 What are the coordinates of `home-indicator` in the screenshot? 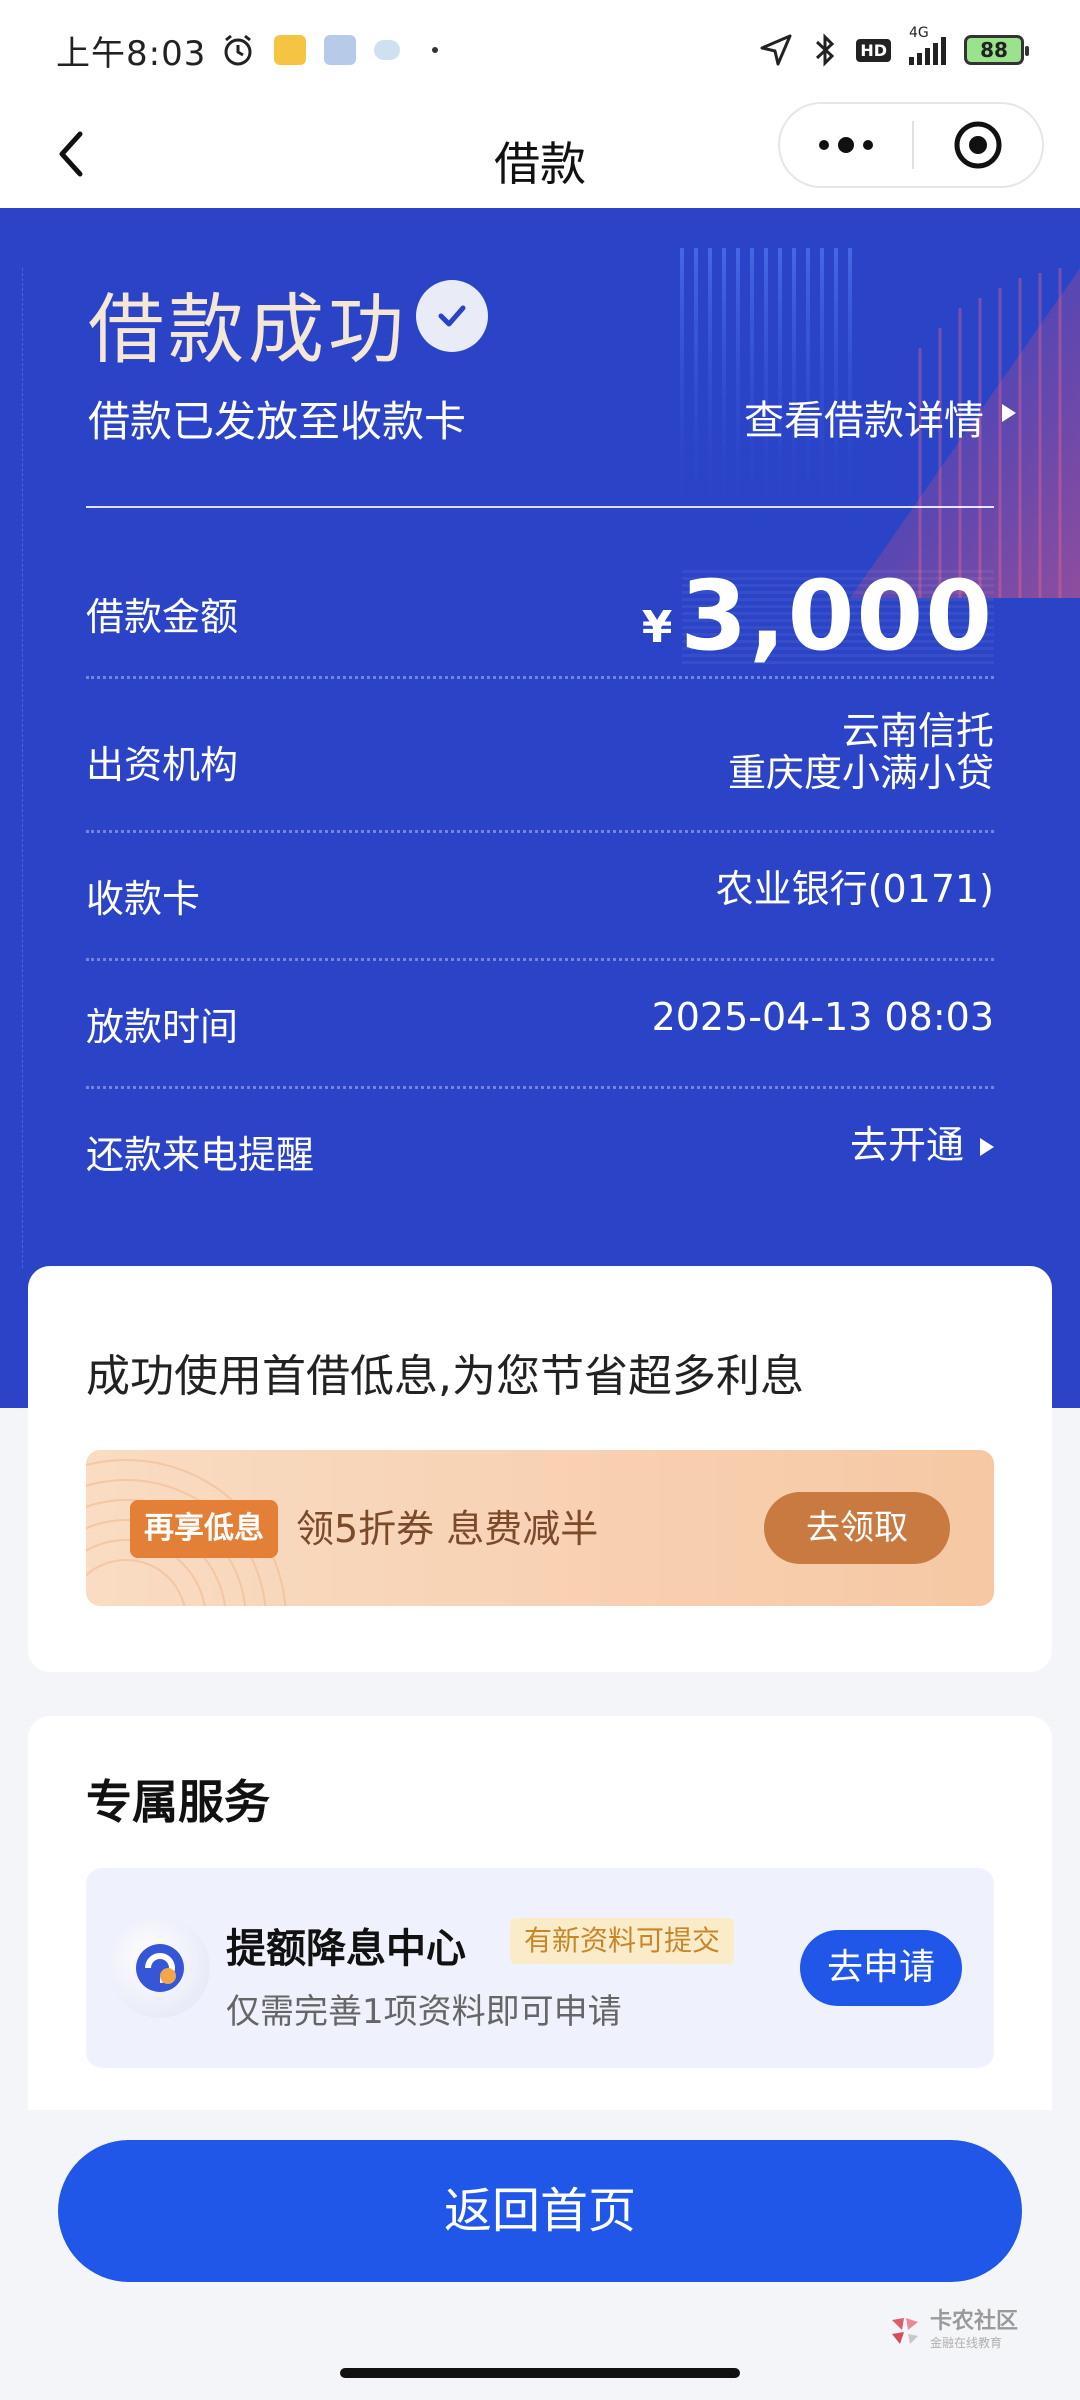 It's located at (540, 2373).